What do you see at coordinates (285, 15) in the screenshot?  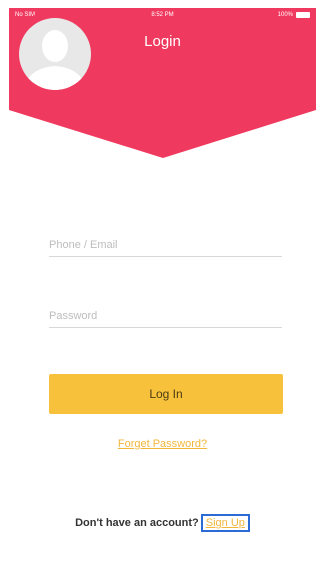 I see `battery-label: 100%` at bounding box center [285, 15].